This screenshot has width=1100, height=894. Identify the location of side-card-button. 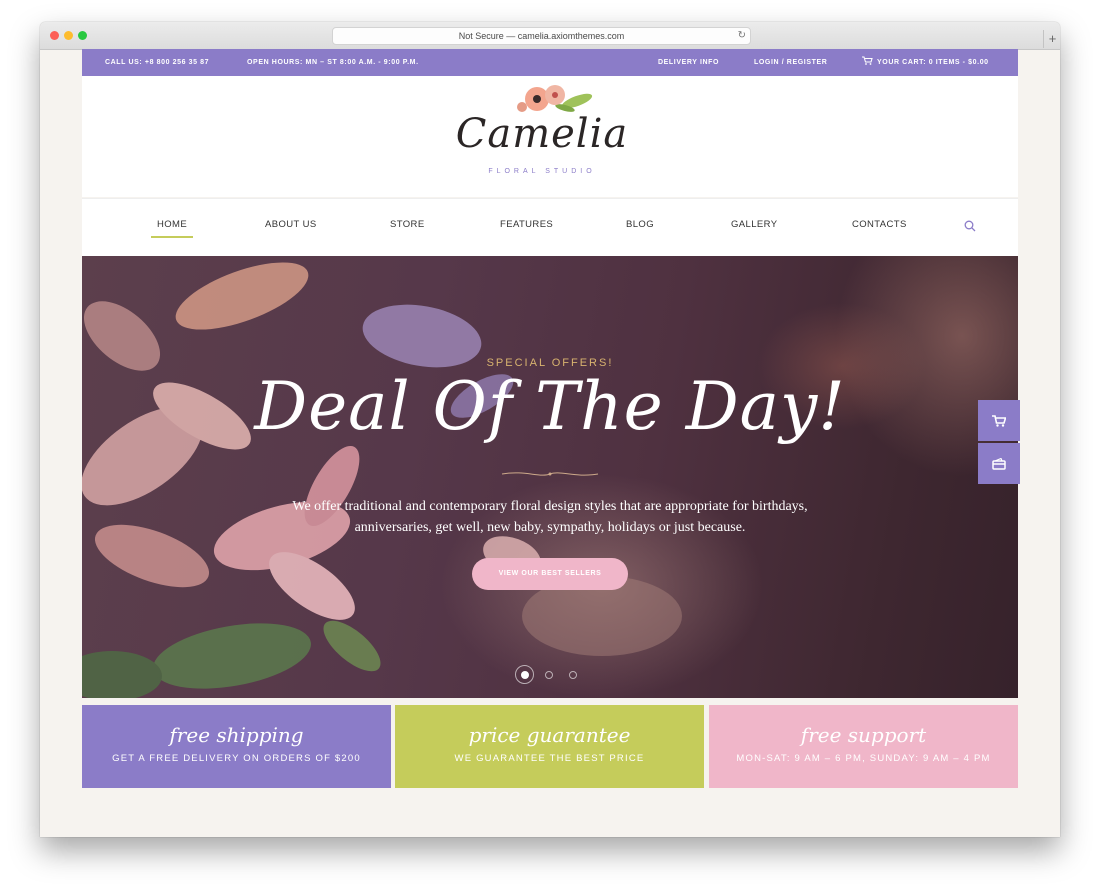
(999, 463).